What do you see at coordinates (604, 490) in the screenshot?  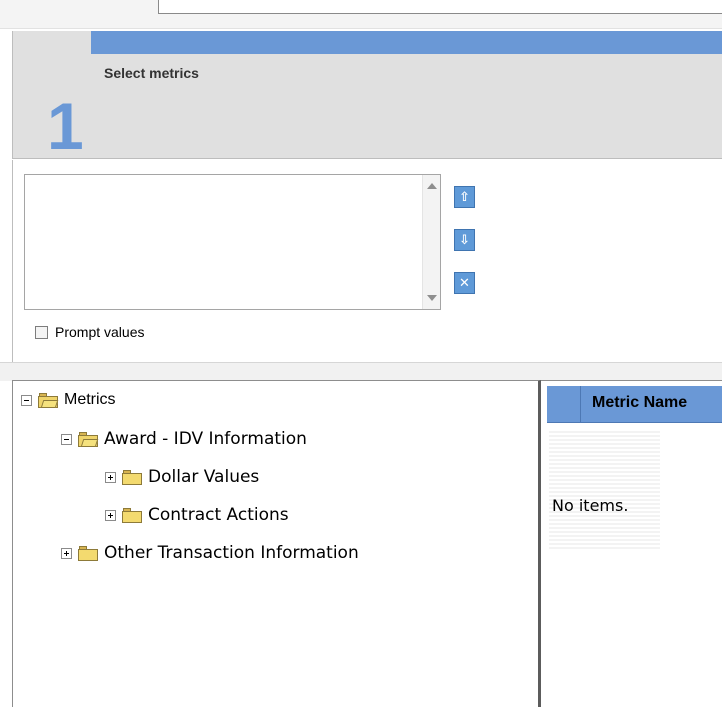 I see `empty-table-grid` at bounding box center [604, 490].